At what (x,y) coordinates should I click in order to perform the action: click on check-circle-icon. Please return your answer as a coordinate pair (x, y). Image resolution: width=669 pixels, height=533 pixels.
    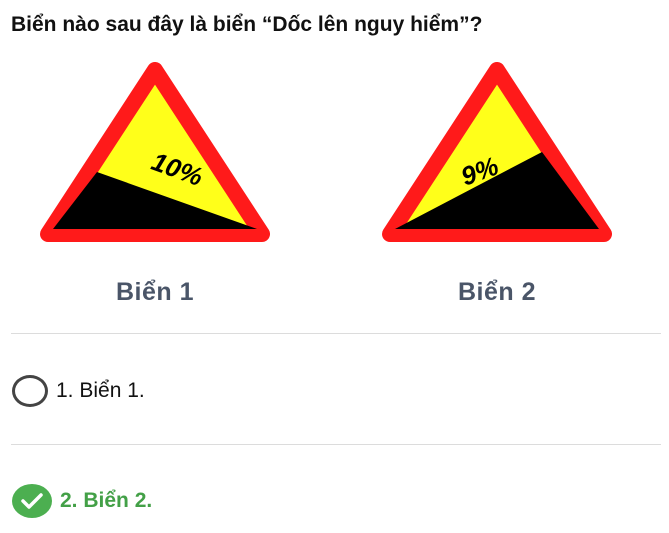
    Looking at the image, I should click on (32, 501).